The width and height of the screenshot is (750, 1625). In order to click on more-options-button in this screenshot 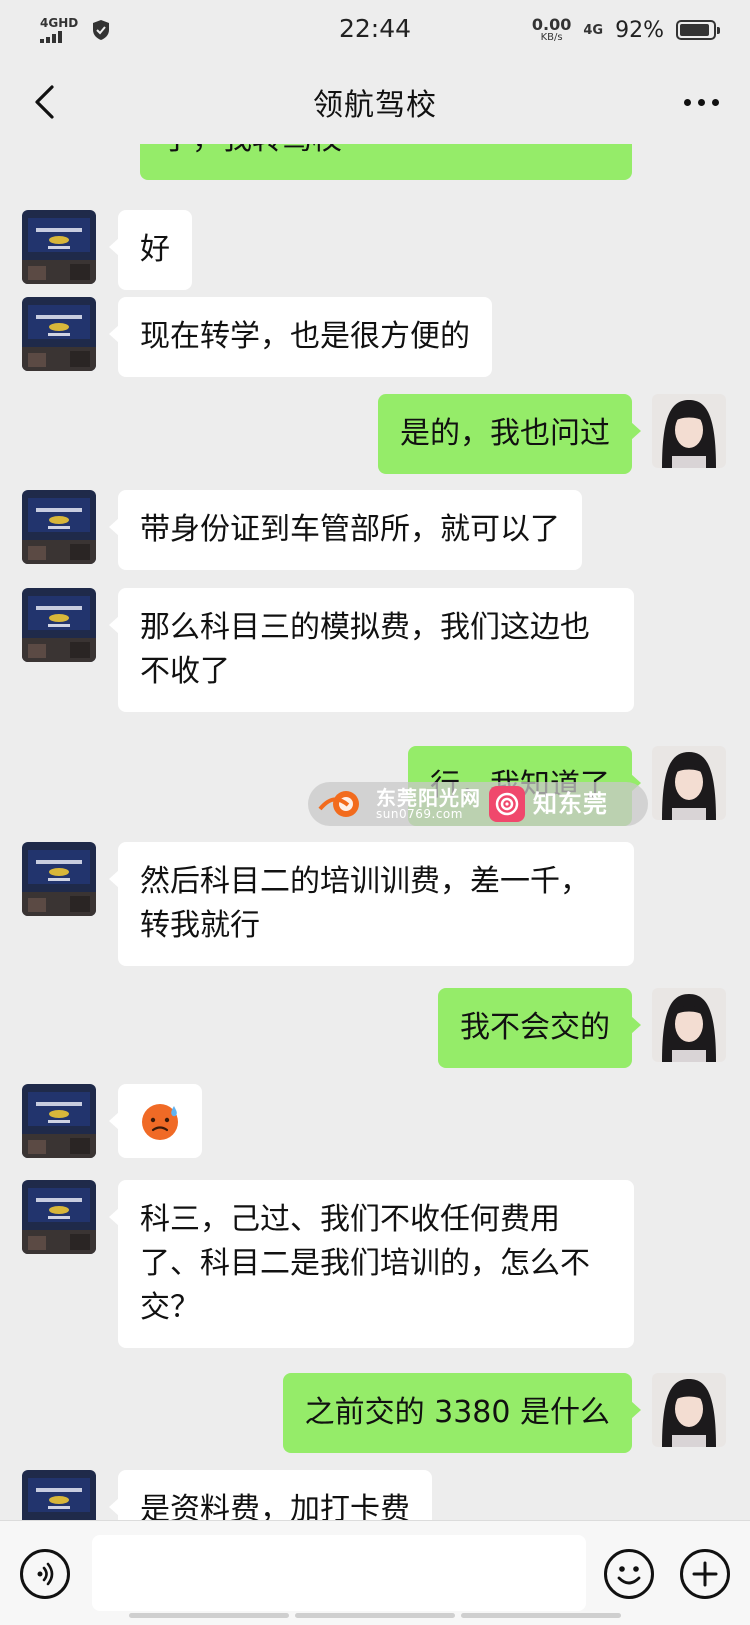, I will do `click(701, 102)`.